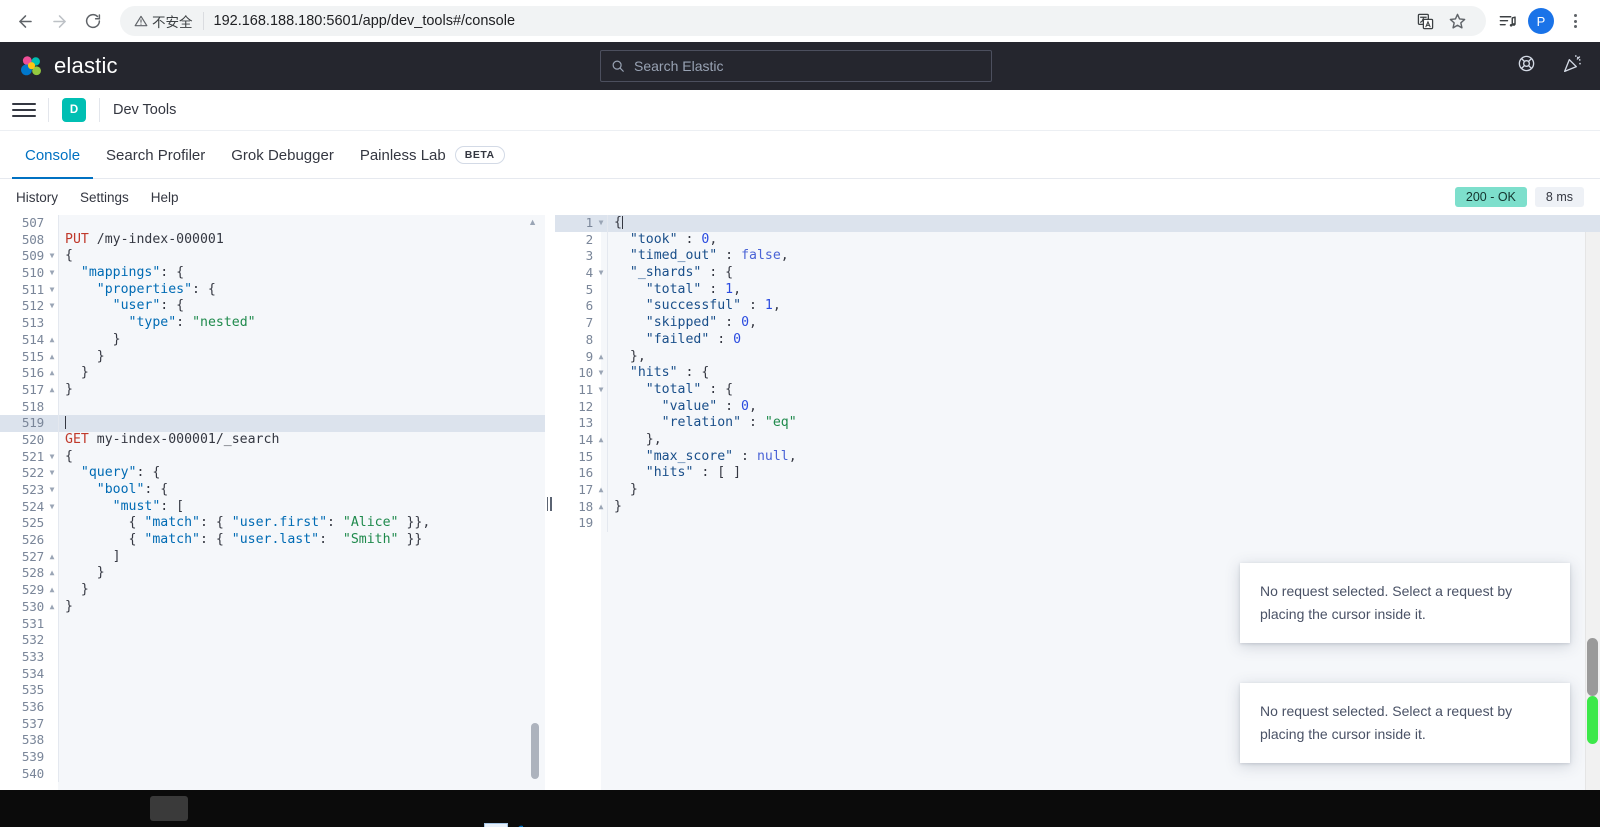  I want to click on code-line: 508 PUT /my-index-000001, so click(272, 240).